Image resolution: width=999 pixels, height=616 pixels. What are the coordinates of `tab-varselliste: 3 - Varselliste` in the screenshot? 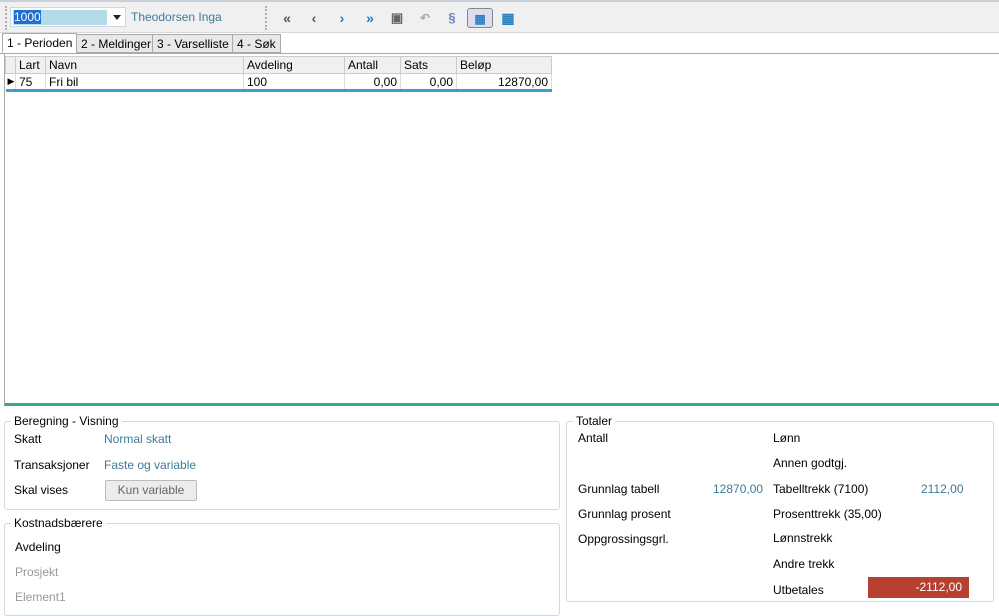 It's located at (193, 43).